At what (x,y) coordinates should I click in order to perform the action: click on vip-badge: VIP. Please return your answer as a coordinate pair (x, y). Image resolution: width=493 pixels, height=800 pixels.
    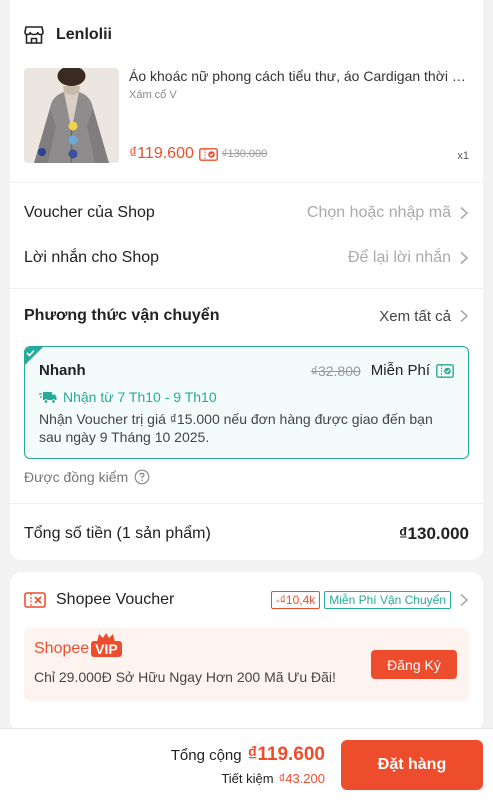
    Looking at the image, I should click on (106, 645).